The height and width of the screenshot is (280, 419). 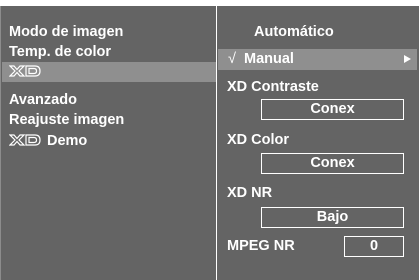 I want to click on xd-nr-value: Bajo, so click(x=332, y=217).